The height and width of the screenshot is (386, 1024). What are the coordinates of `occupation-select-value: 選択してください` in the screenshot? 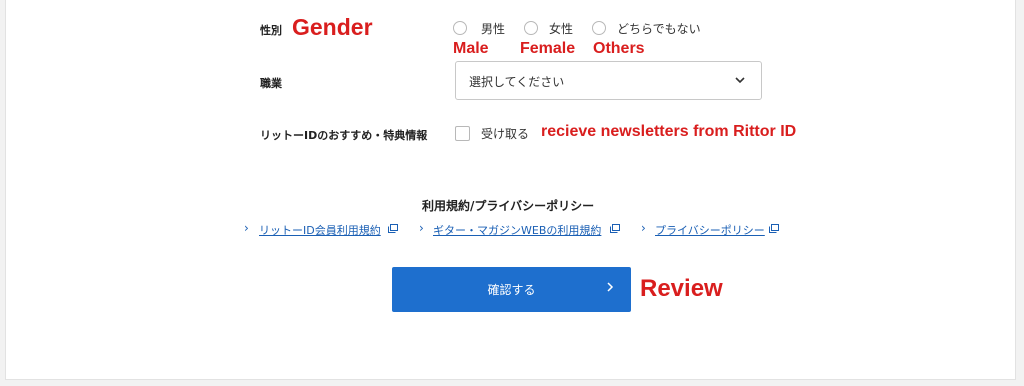 It's located at (517, 82).